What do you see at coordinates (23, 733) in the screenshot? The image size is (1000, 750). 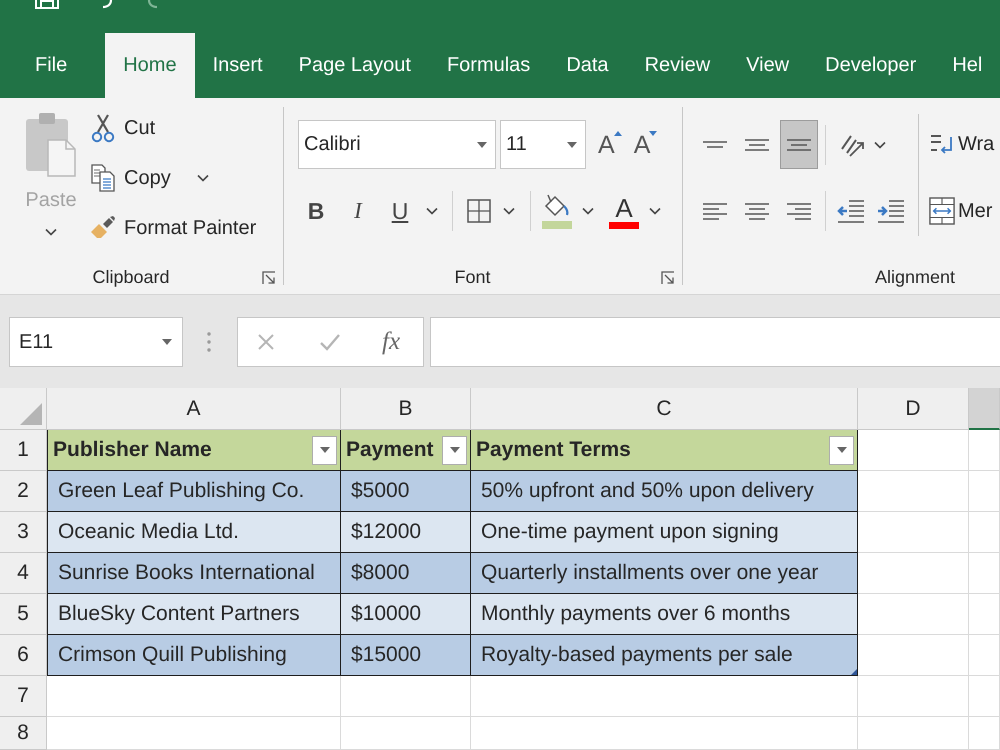 I see `row-header: 8` at bounding box center [23, 733].